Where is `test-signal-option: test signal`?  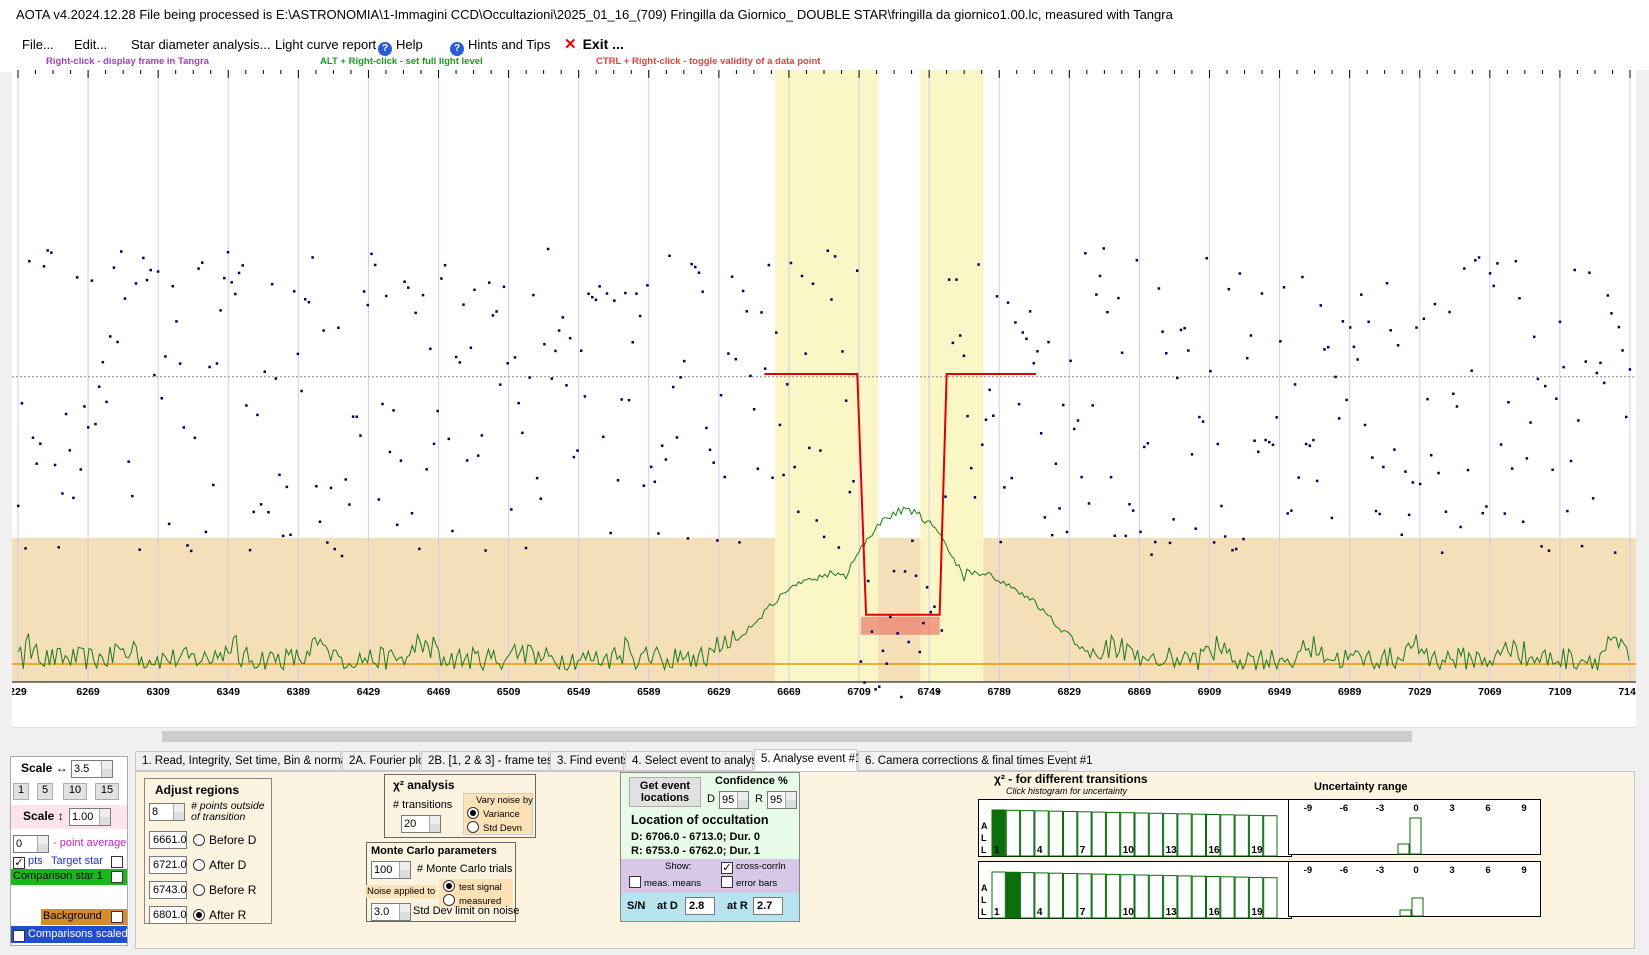 test-signal-option: test signal is located at coordinates (472, 886).